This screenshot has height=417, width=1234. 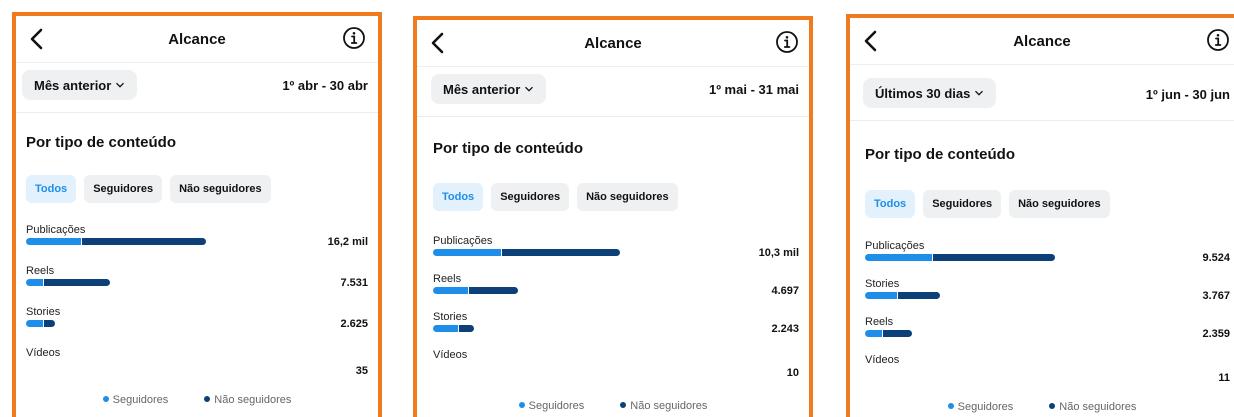 I want to click on date-range: 1º mai - 31 mai, so click(x=753, y=89).